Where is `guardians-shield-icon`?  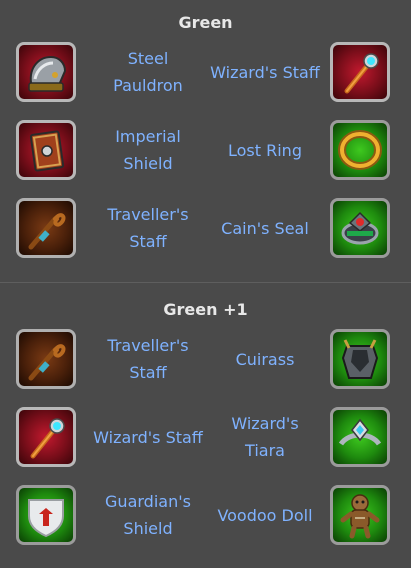 guardians-shield-icon is located at coordinates (46, 515).